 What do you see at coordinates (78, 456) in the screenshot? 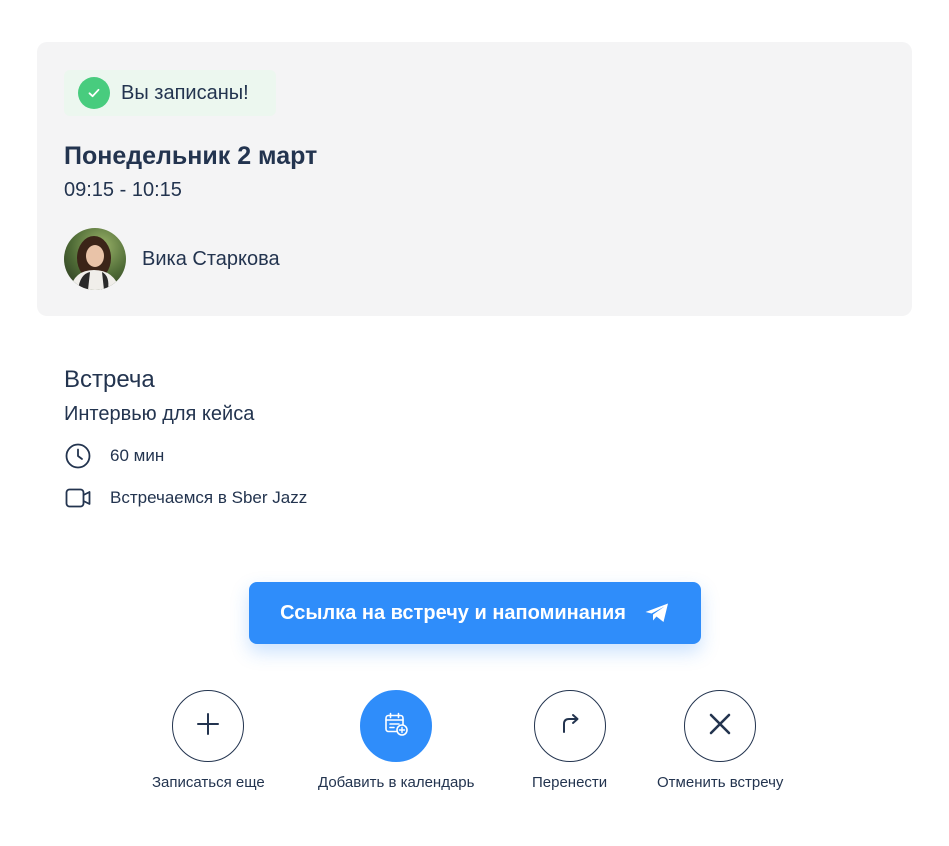
I see `clock-icon` at bounding box center [78, 456].